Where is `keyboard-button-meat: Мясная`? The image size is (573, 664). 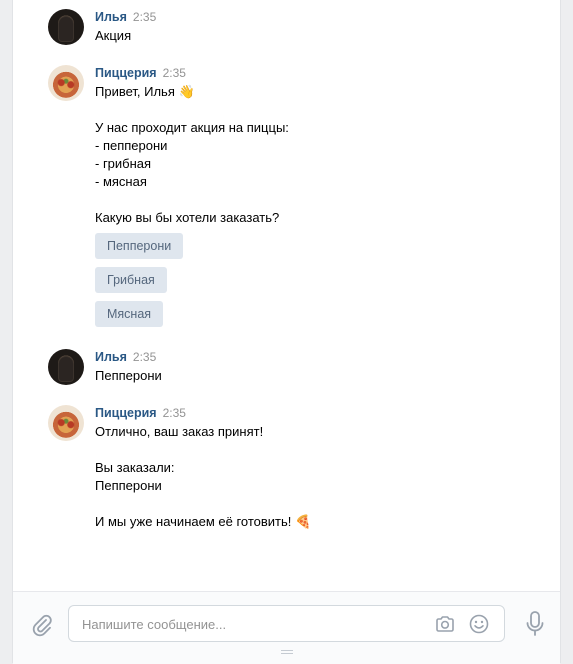
keyboard-button-meat: Мясная is located at coordinates (129, 314).